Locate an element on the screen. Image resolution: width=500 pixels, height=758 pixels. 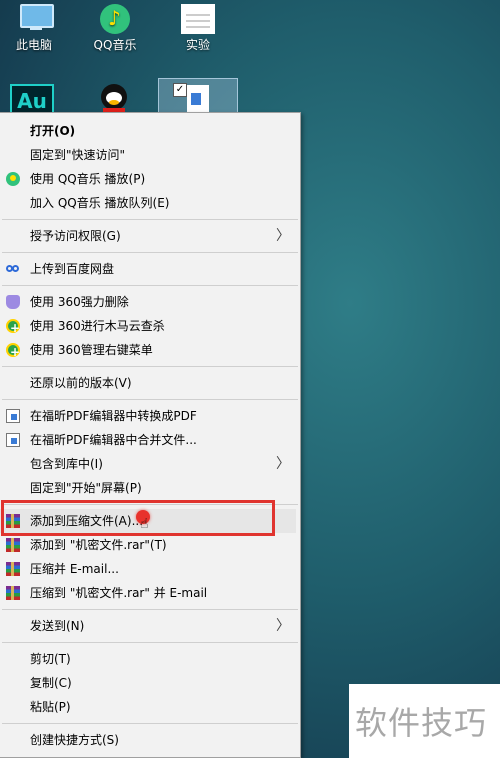
menu-item-label: 使用 360强力删除 is located at coordinates (79, 302).